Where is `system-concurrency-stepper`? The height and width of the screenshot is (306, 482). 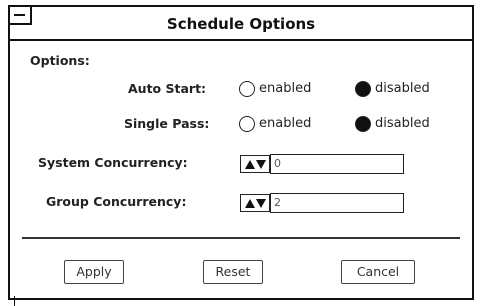 system-concurrency-stepper is located at coordinates (255, 164).